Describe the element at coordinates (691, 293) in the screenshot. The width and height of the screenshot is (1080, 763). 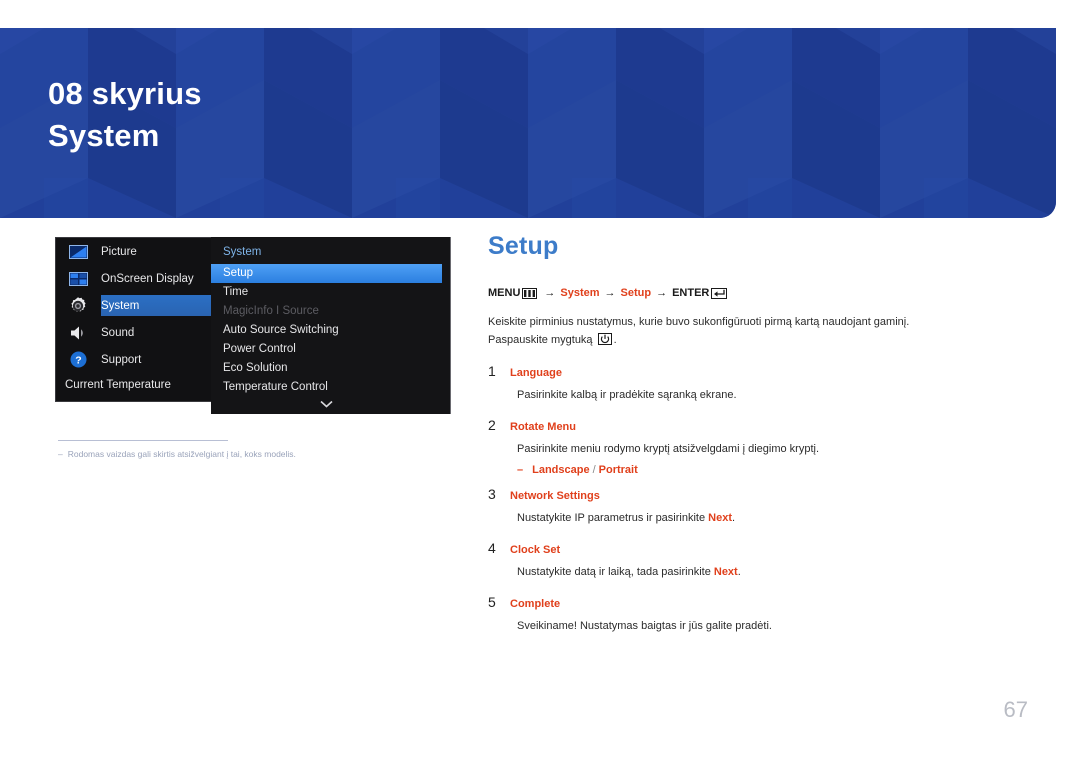
I see `enter-word: ENTER` at that location.